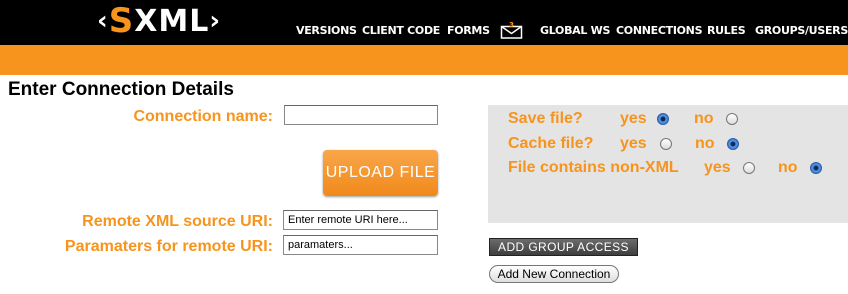  Describe the element at coordinates (732, 119) in the screenshot. I see `save-file-no-radio` at that location.